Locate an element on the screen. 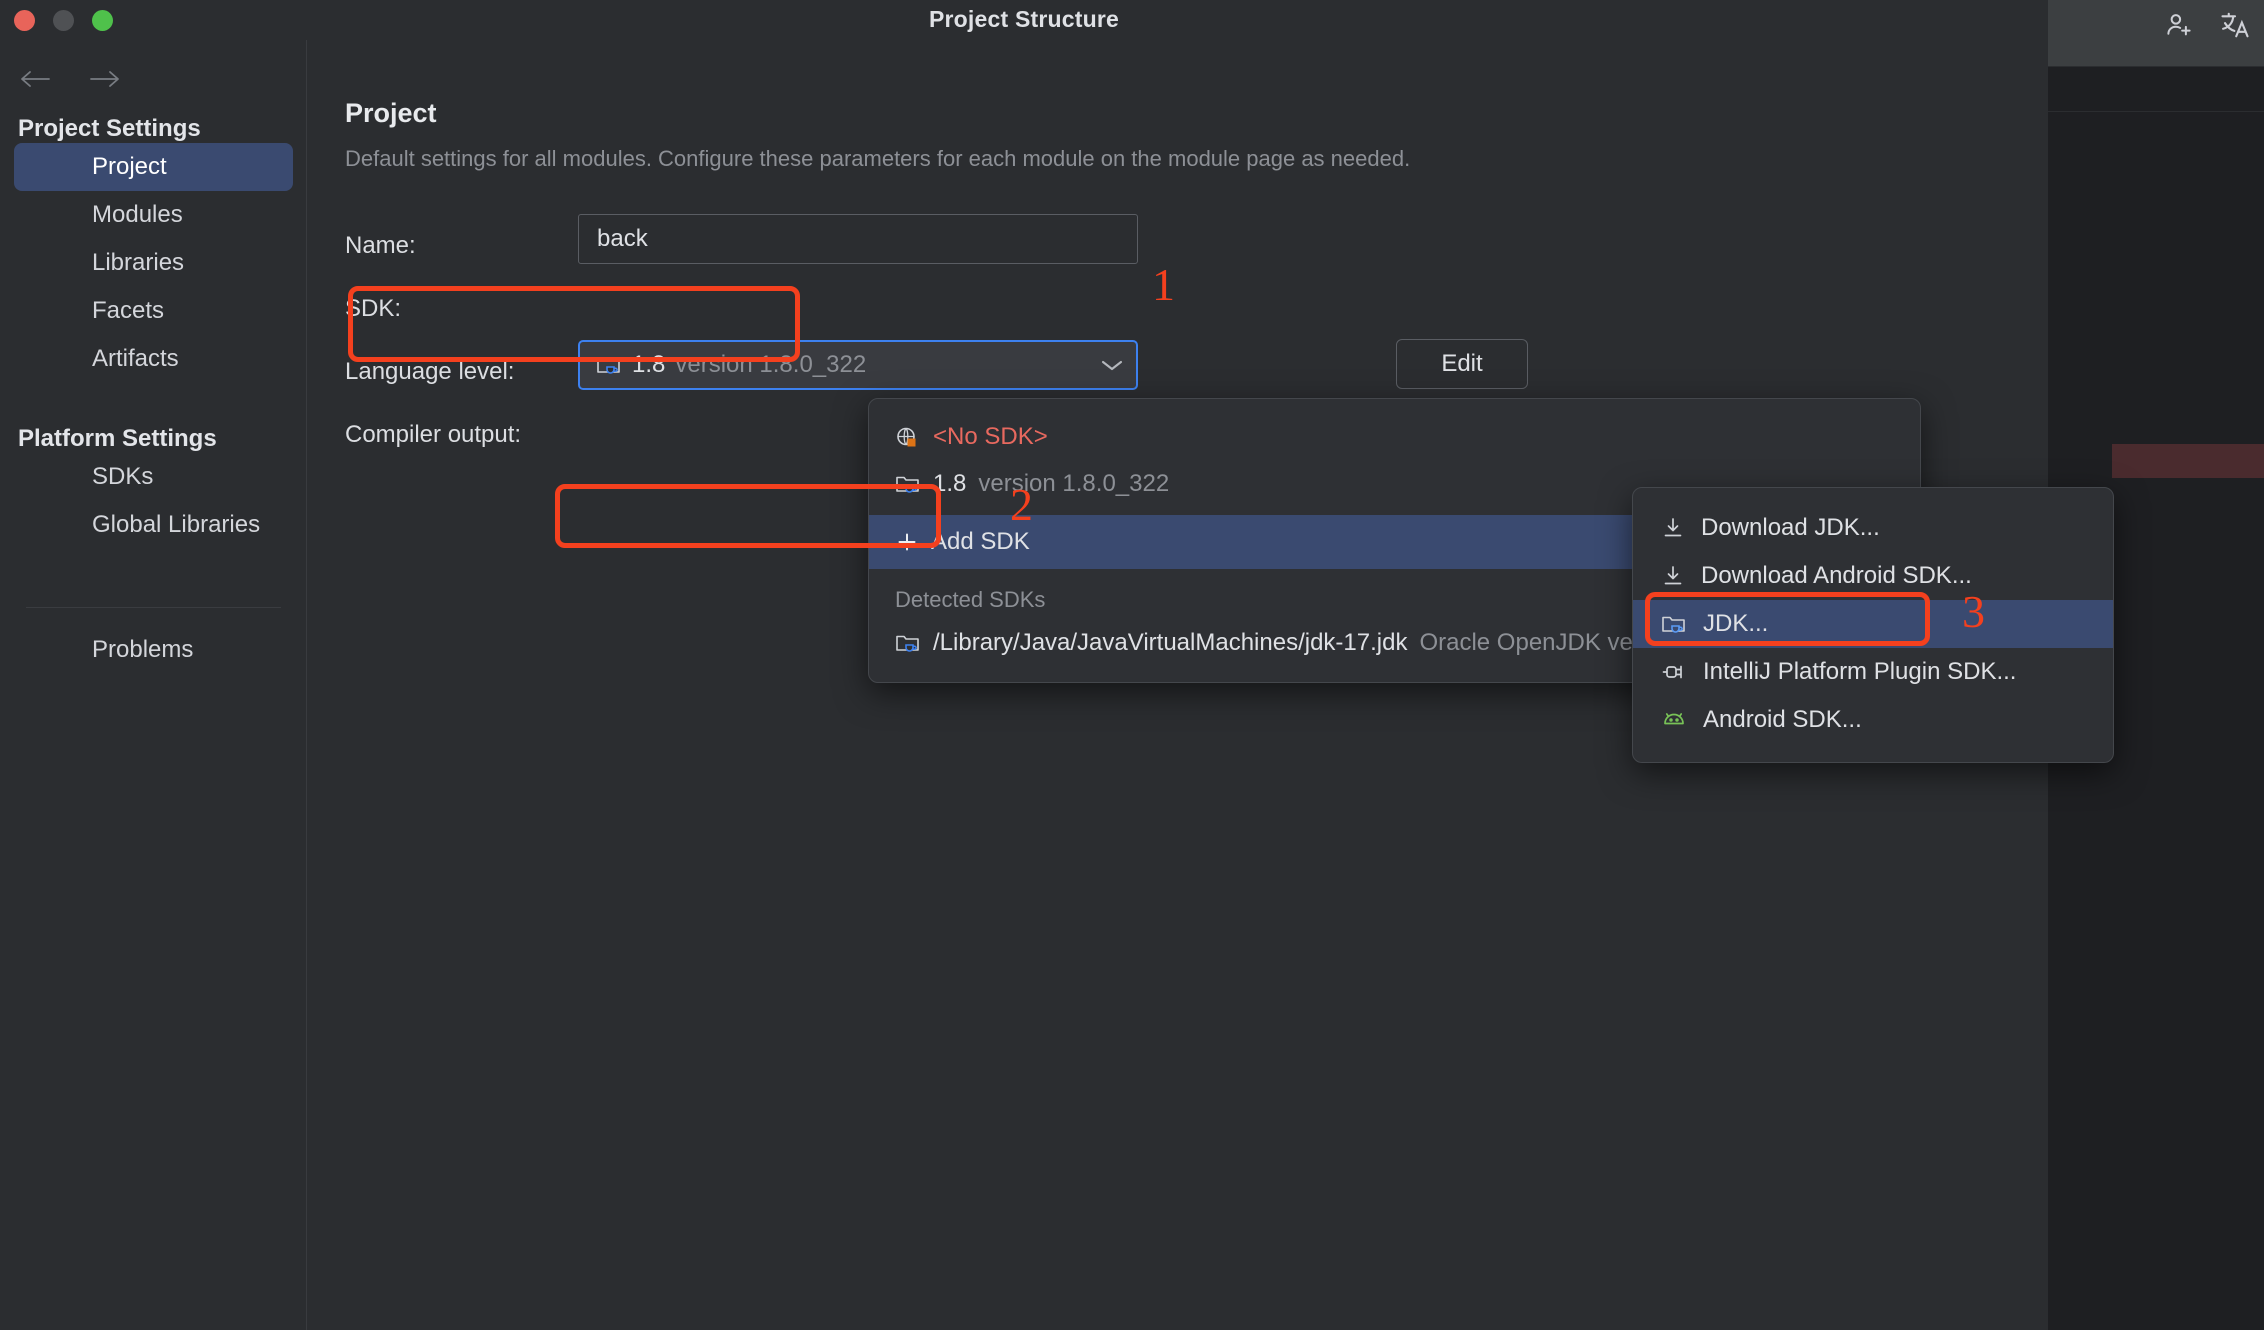 The width and height of the screenshot is (2264, 1330). sidebar-item-artifacts: Artifacts is located at coordinates (153, 359).